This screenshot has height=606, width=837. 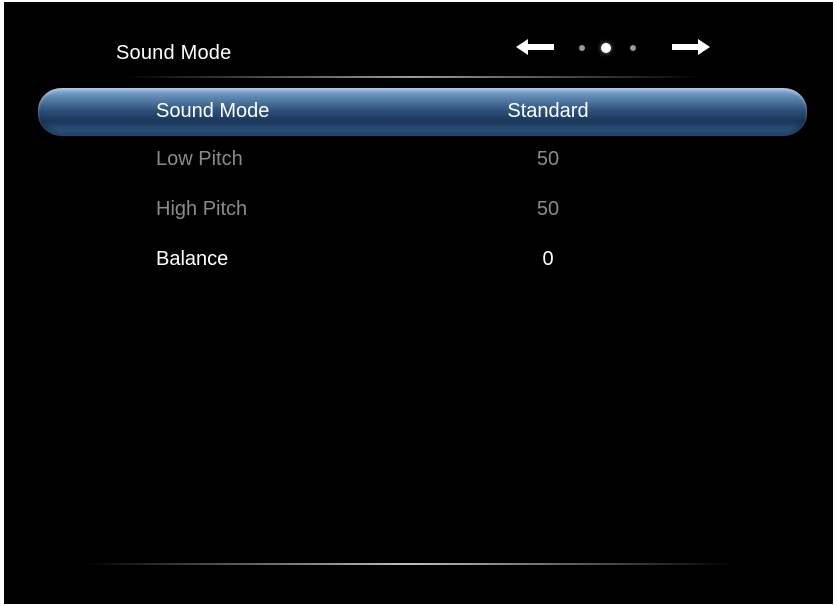 What do you see at coordinates (202, 209) in the screenshot?
I see `menu-item-label: High Pitch` at bounding box center [202, 209].